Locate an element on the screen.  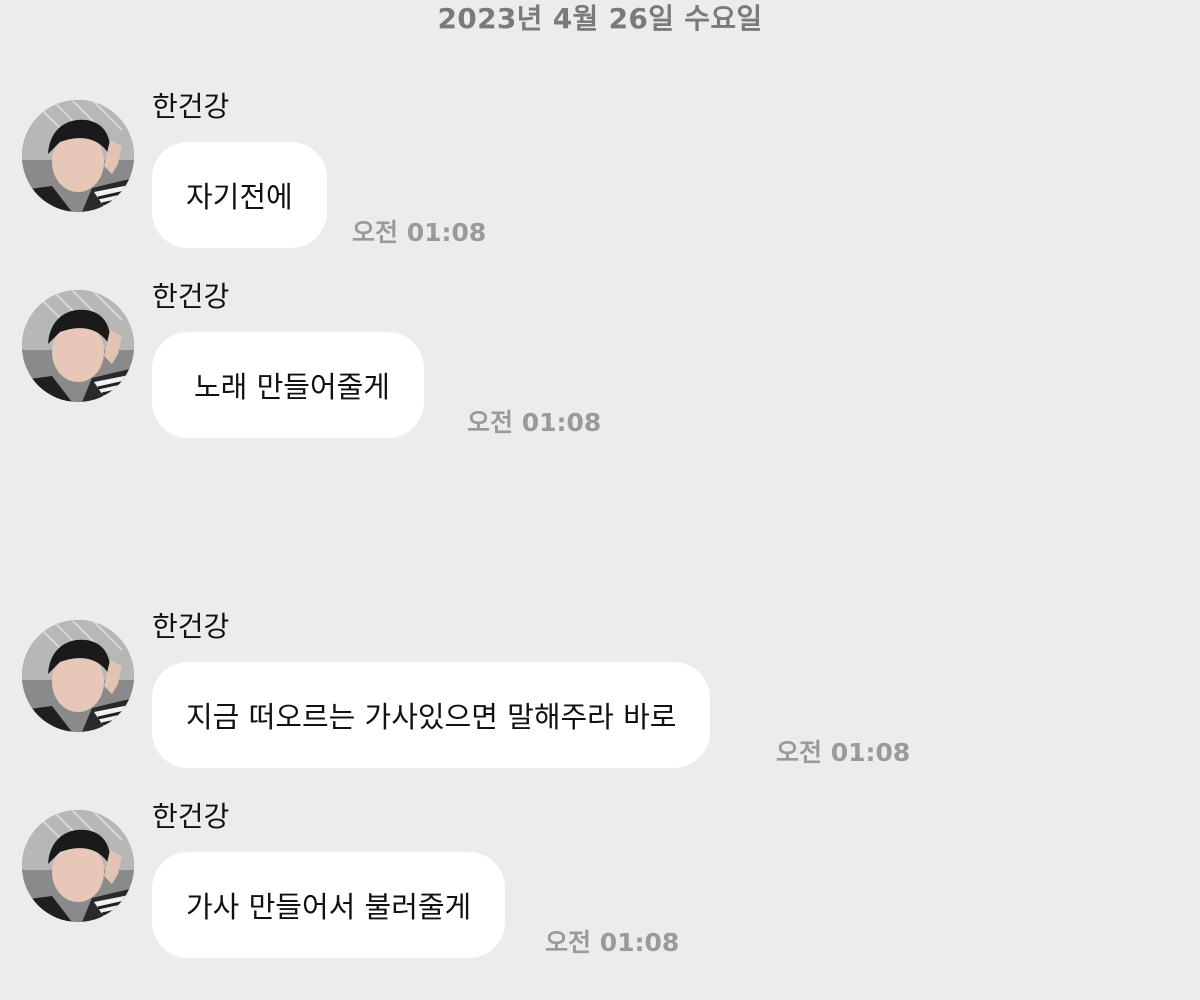
message-bubble: 지금 떠오르는 가사있으면 말해주라 바로 is located at coordinates (431, 715).